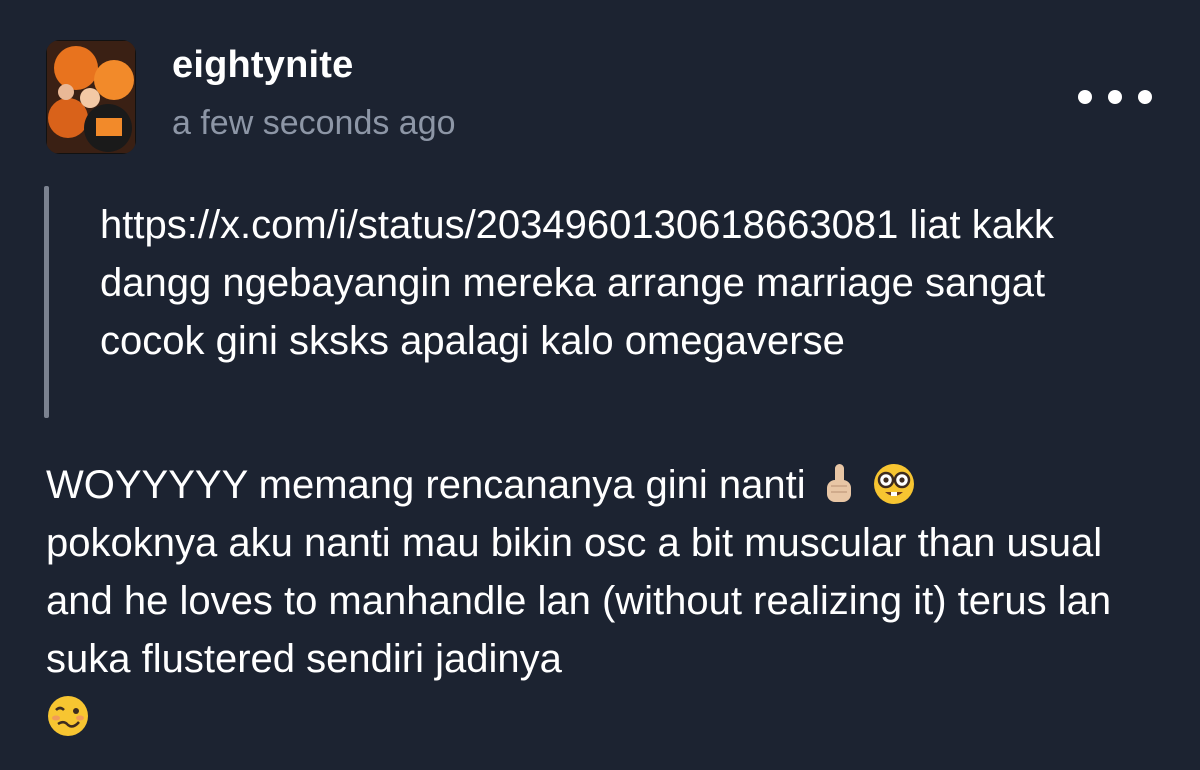  I want to click on avatar, so click(91, 97).